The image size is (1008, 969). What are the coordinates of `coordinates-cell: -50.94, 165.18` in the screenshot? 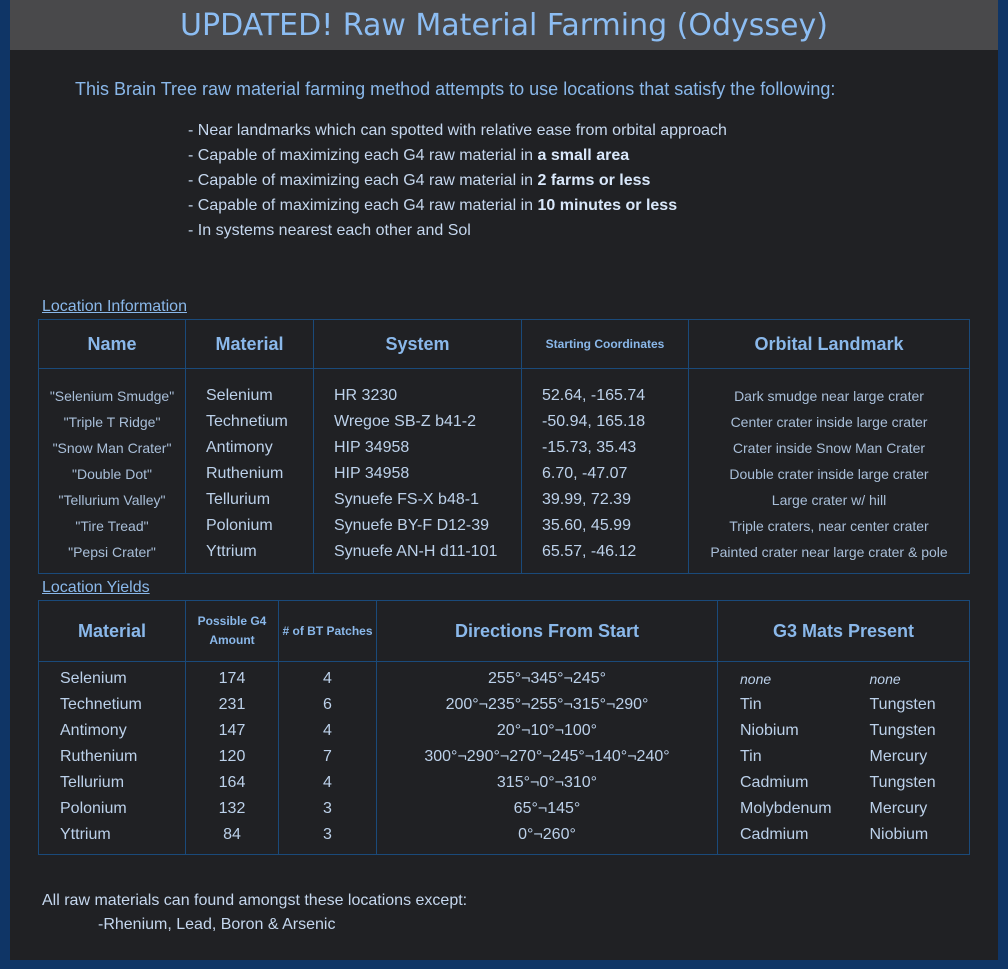 It's located at (605, 422).